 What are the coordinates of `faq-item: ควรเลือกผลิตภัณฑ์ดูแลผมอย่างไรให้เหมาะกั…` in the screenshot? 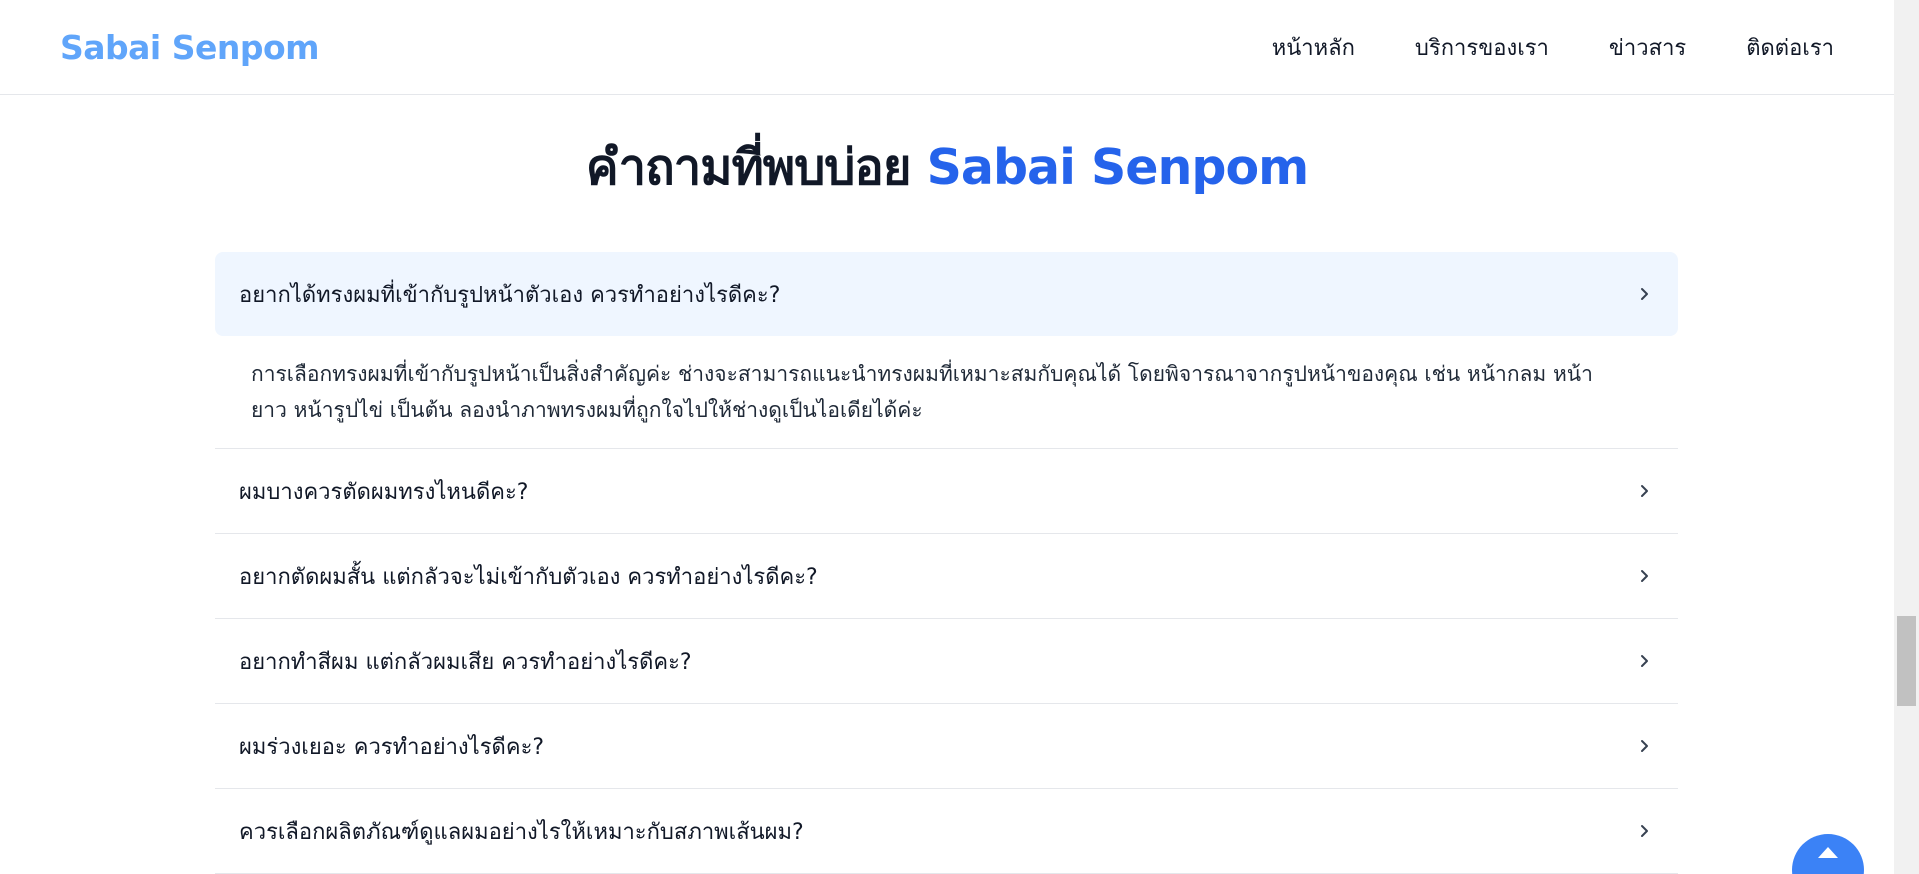 It's located at (946, 831).